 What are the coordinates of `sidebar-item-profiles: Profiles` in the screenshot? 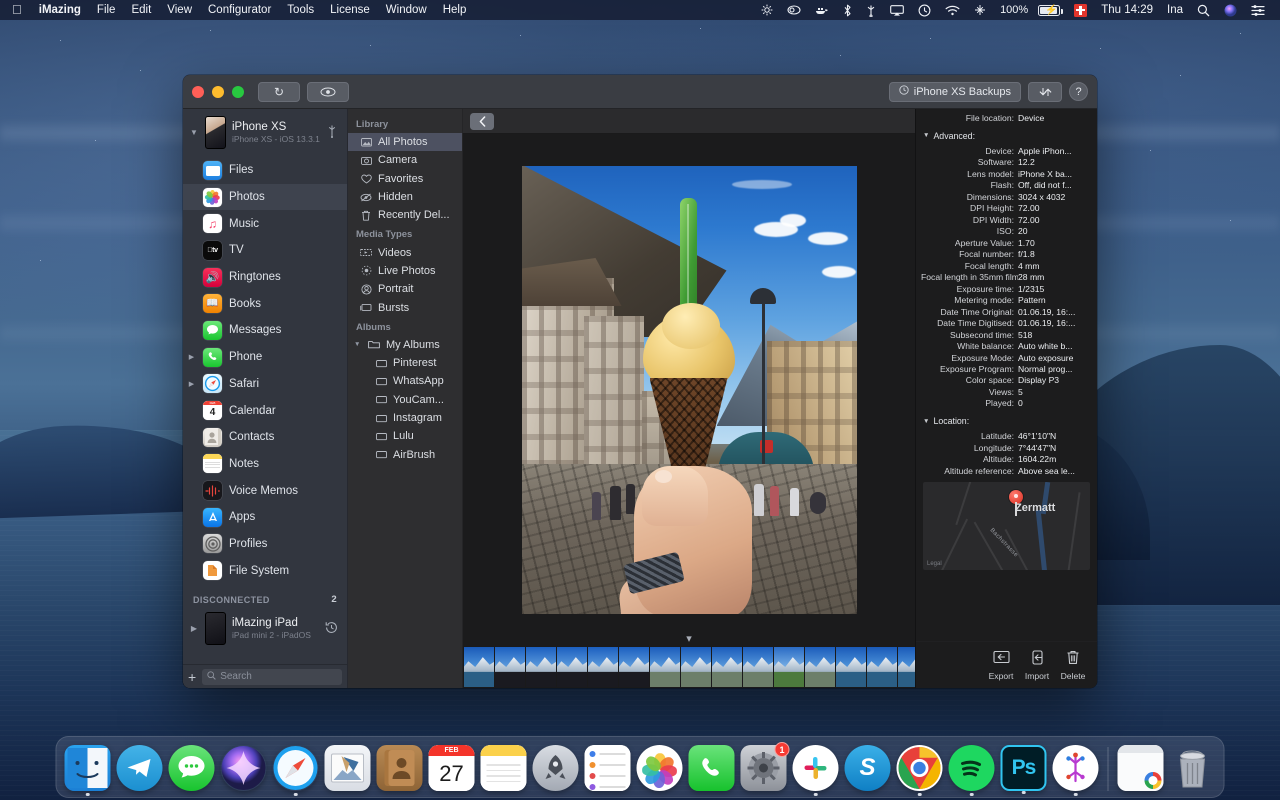 It's located at (265, 544).